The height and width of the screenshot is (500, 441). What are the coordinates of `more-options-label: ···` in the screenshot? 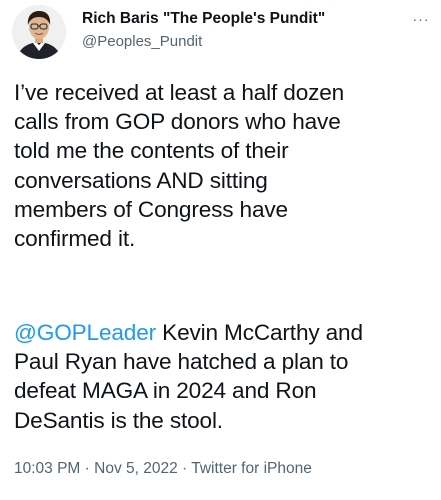 It's located at (421, 19).